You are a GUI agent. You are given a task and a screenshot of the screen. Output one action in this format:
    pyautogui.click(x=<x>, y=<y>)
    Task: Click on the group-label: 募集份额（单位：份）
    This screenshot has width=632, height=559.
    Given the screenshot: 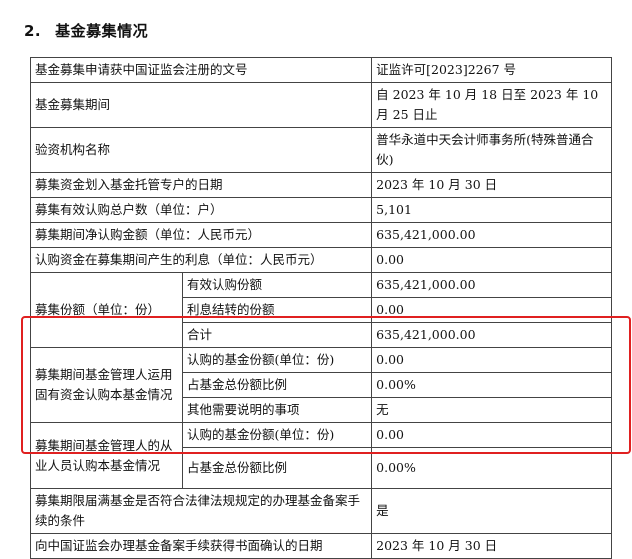 What is the action you would take?
    pyautogui.click(x=106, y=310)
    